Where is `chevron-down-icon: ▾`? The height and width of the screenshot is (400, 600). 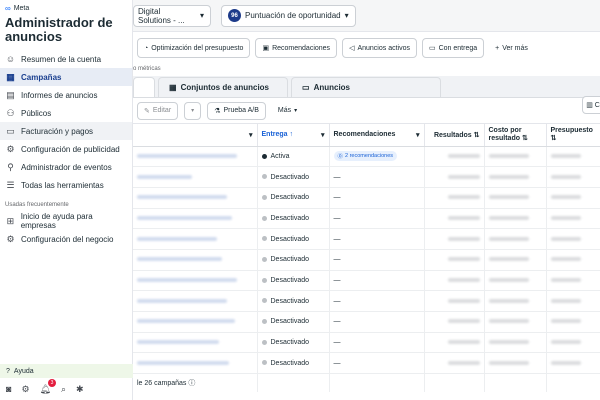 chevron-down-icon: ▾ is located at coordinates (296, 111).